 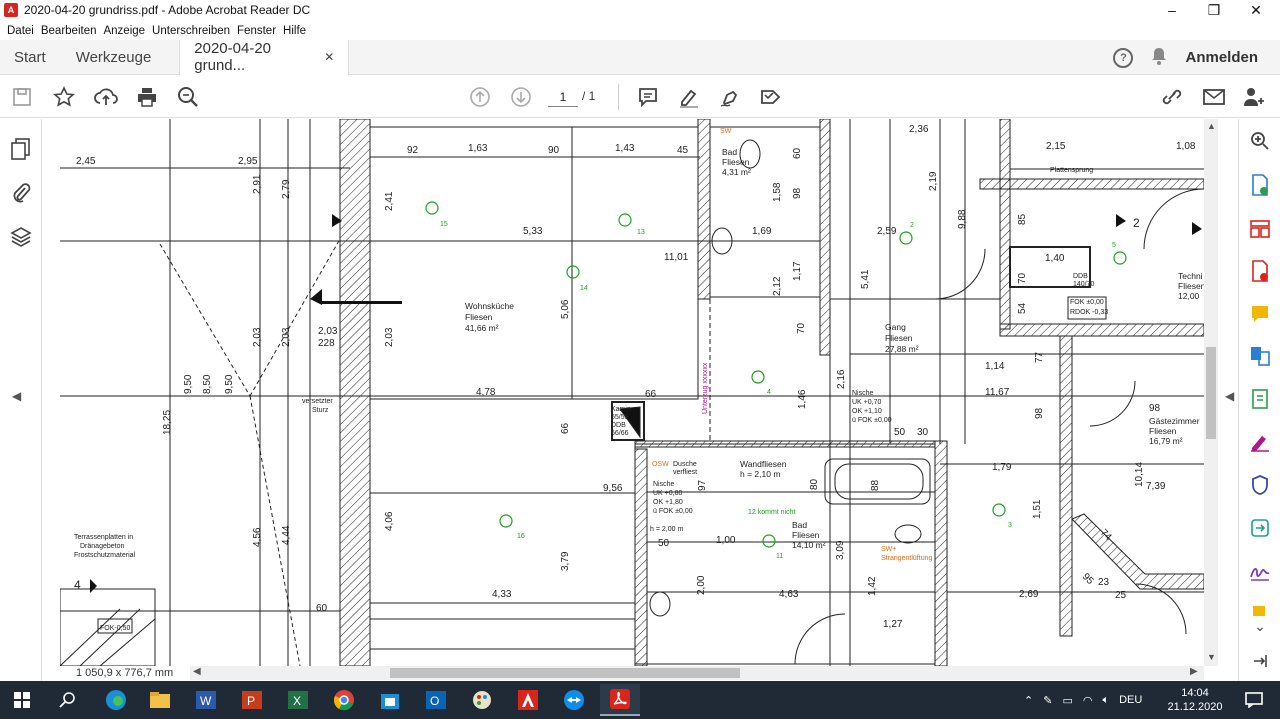 What do you see at coordinates (20, 31) in the screenshot?
I see `menu-datei: Datei` at bounding box center [20, 31].